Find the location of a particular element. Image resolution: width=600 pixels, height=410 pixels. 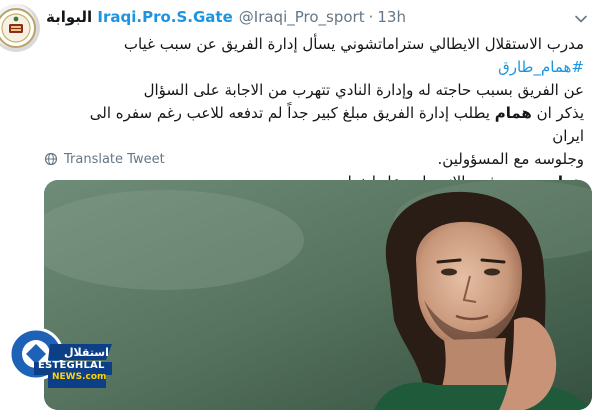

chevron-down-icon is located at coordinates (581, 19).